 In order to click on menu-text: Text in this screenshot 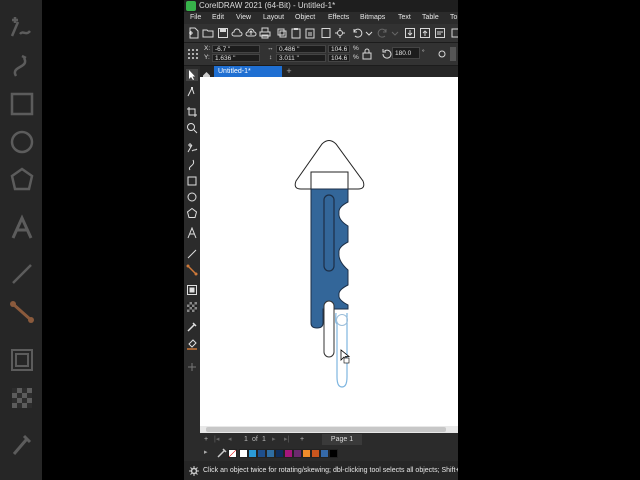, I will do `click(404, 18)`.